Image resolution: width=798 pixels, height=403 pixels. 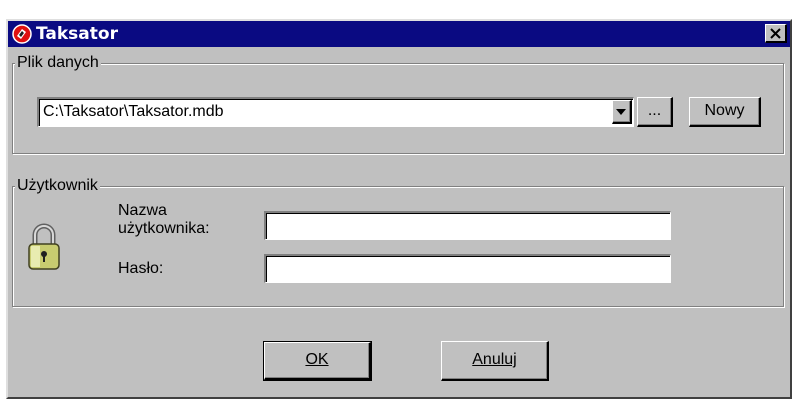 I want to click on chevron-down-icon, so click(x=621, y=112).